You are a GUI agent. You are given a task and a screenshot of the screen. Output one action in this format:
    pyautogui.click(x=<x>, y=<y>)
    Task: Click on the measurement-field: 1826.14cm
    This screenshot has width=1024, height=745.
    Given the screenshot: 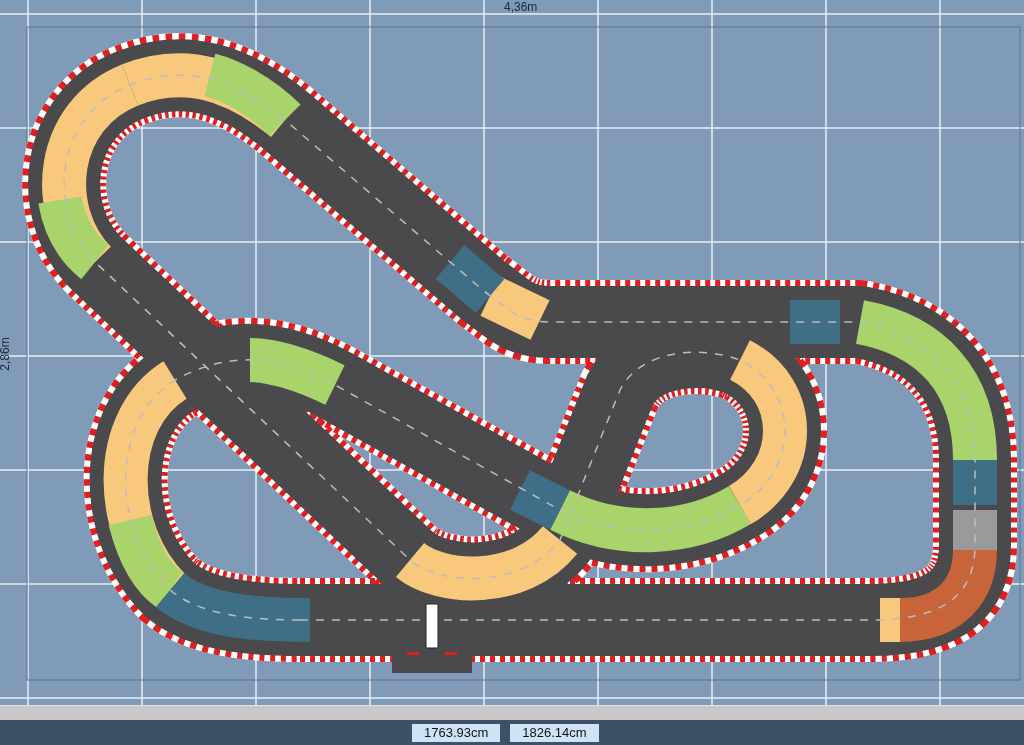 What is the action you would take?
    pyautogui.click(x=554, y=732)
    